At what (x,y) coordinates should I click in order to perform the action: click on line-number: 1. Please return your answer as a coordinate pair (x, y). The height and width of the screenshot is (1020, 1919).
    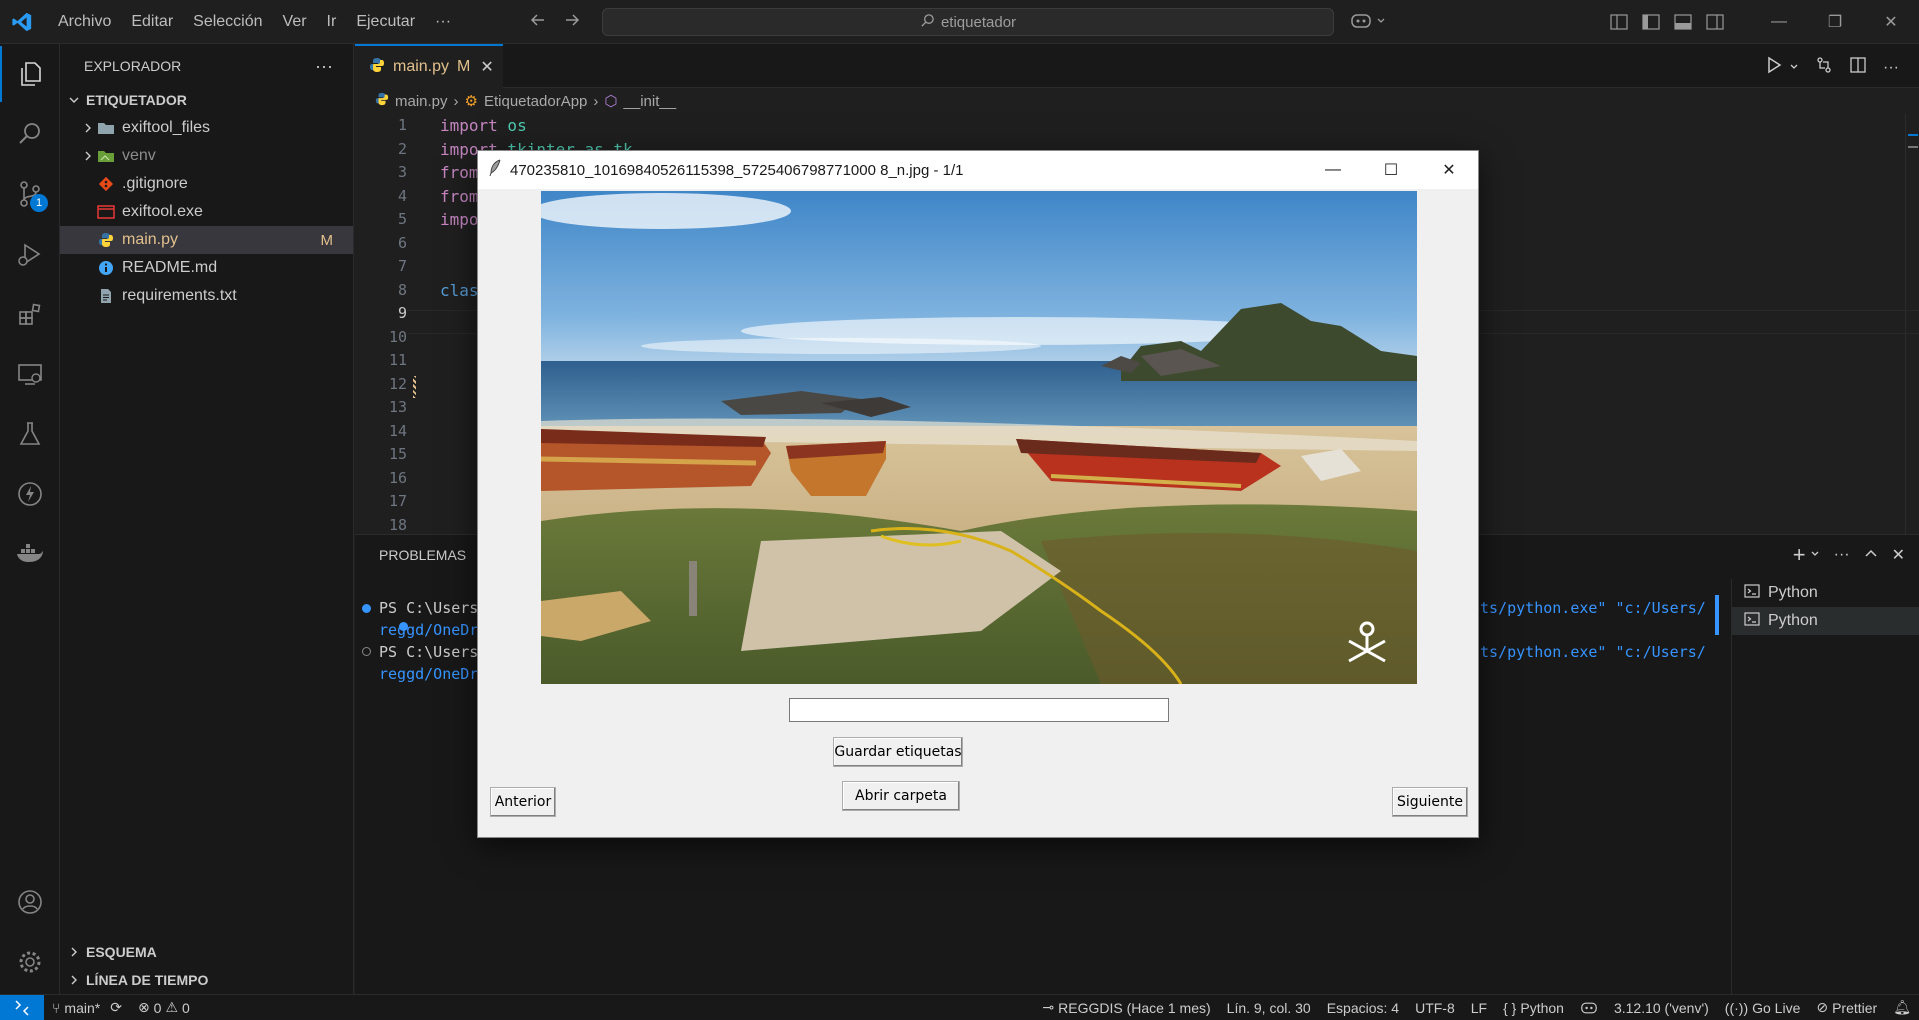
    Looking at the image, I should click on (402, 125).